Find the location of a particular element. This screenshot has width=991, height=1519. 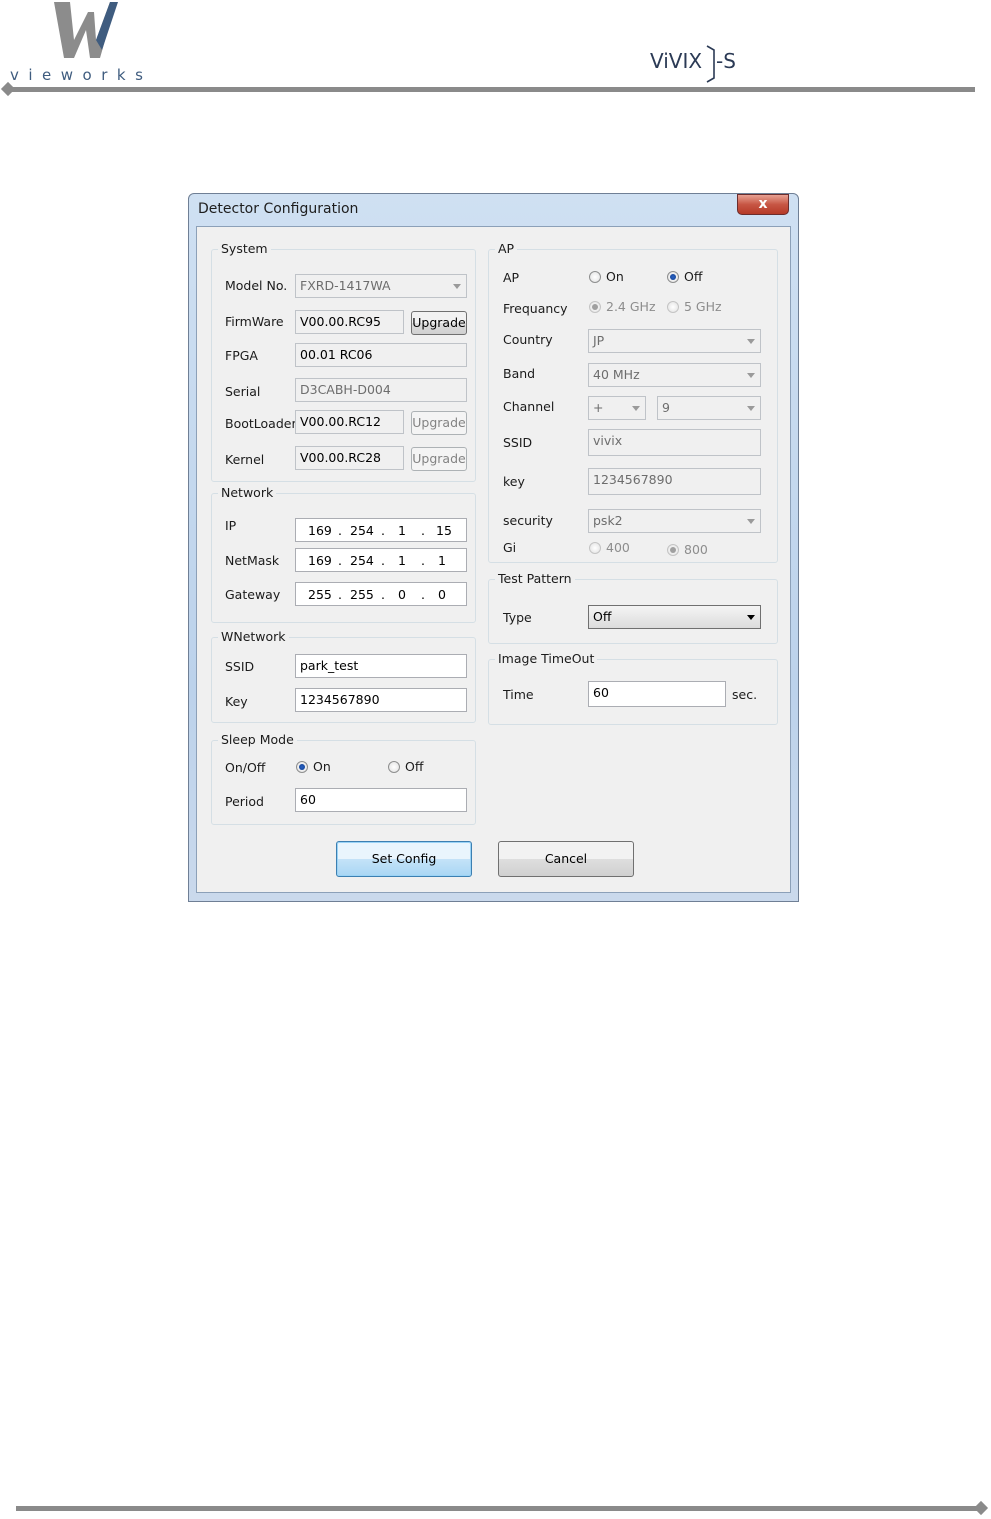

security-select: psk2 is located at coordinates (674, 521).